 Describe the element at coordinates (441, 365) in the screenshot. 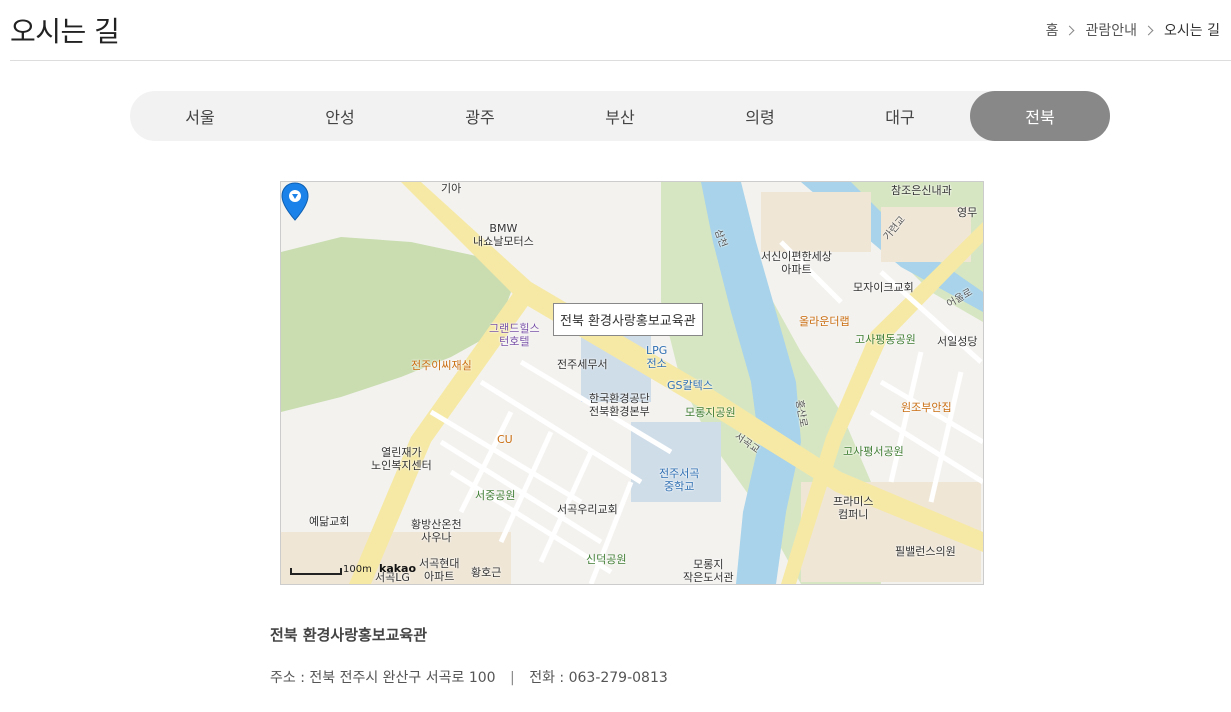

I see `map-label-jeonju-isijaesil: 전주이씨재실` at that location.